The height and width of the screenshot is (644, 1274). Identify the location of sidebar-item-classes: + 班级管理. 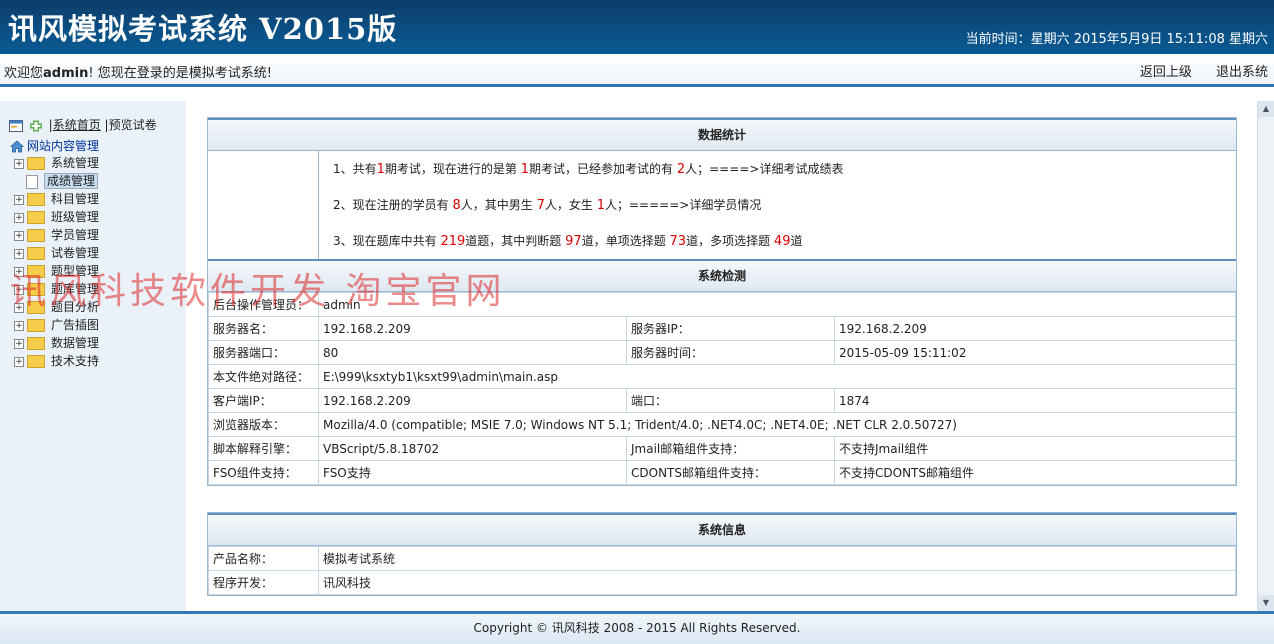
(54, 217).